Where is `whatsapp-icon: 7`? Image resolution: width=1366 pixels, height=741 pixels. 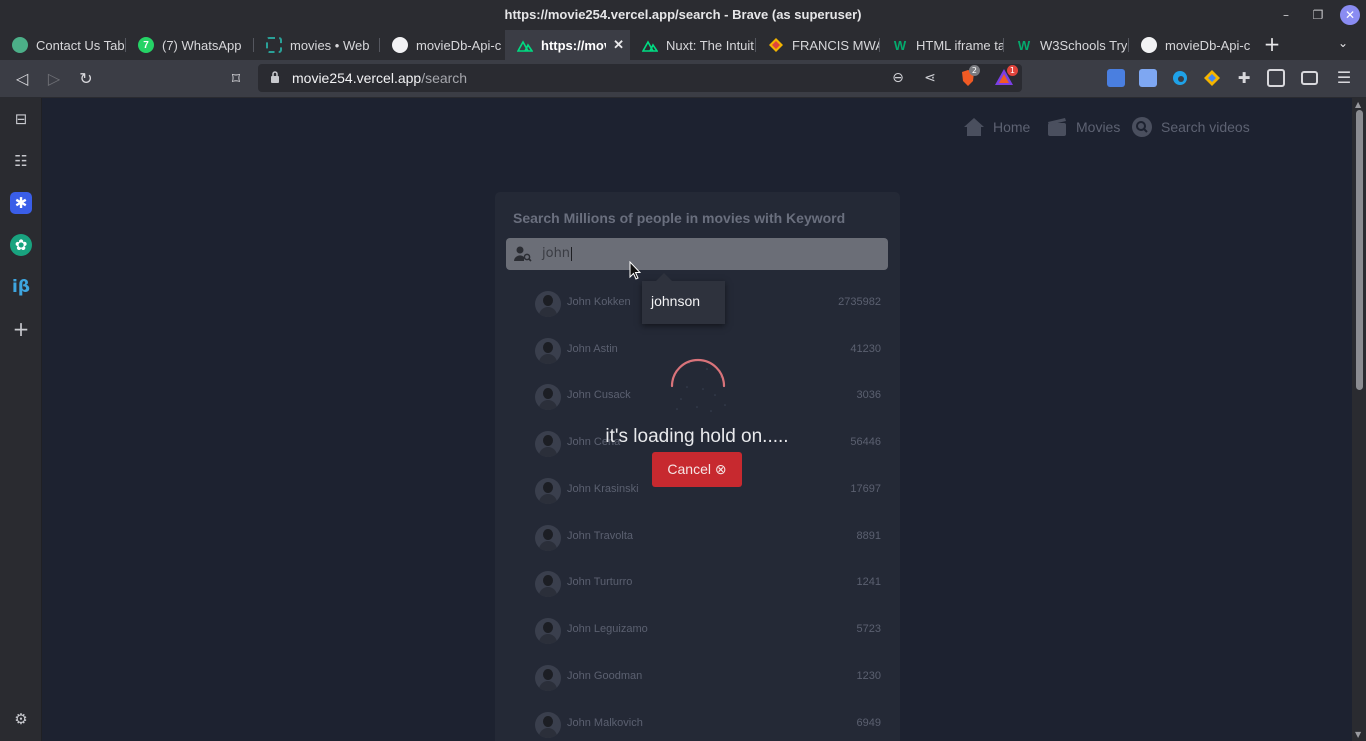 whatsapp-icon: 7 is located at coordinates (146, 45).